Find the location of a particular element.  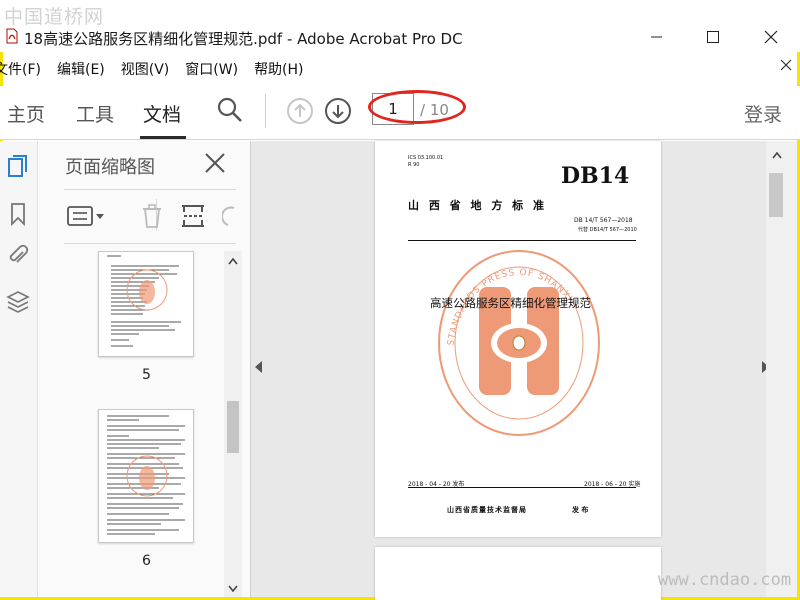

tab-tools: 工具 is located at coordinates (95, 113).